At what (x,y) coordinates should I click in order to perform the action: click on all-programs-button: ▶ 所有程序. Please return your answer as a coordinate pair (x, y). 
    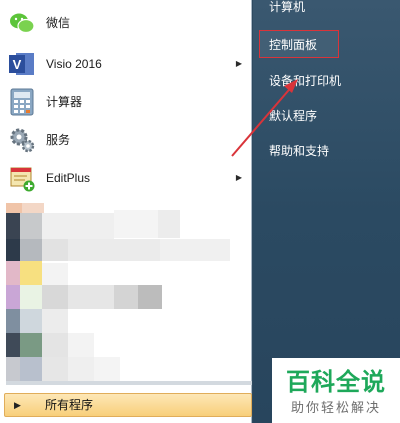
    Looking at the image, I should click on (128, 405).